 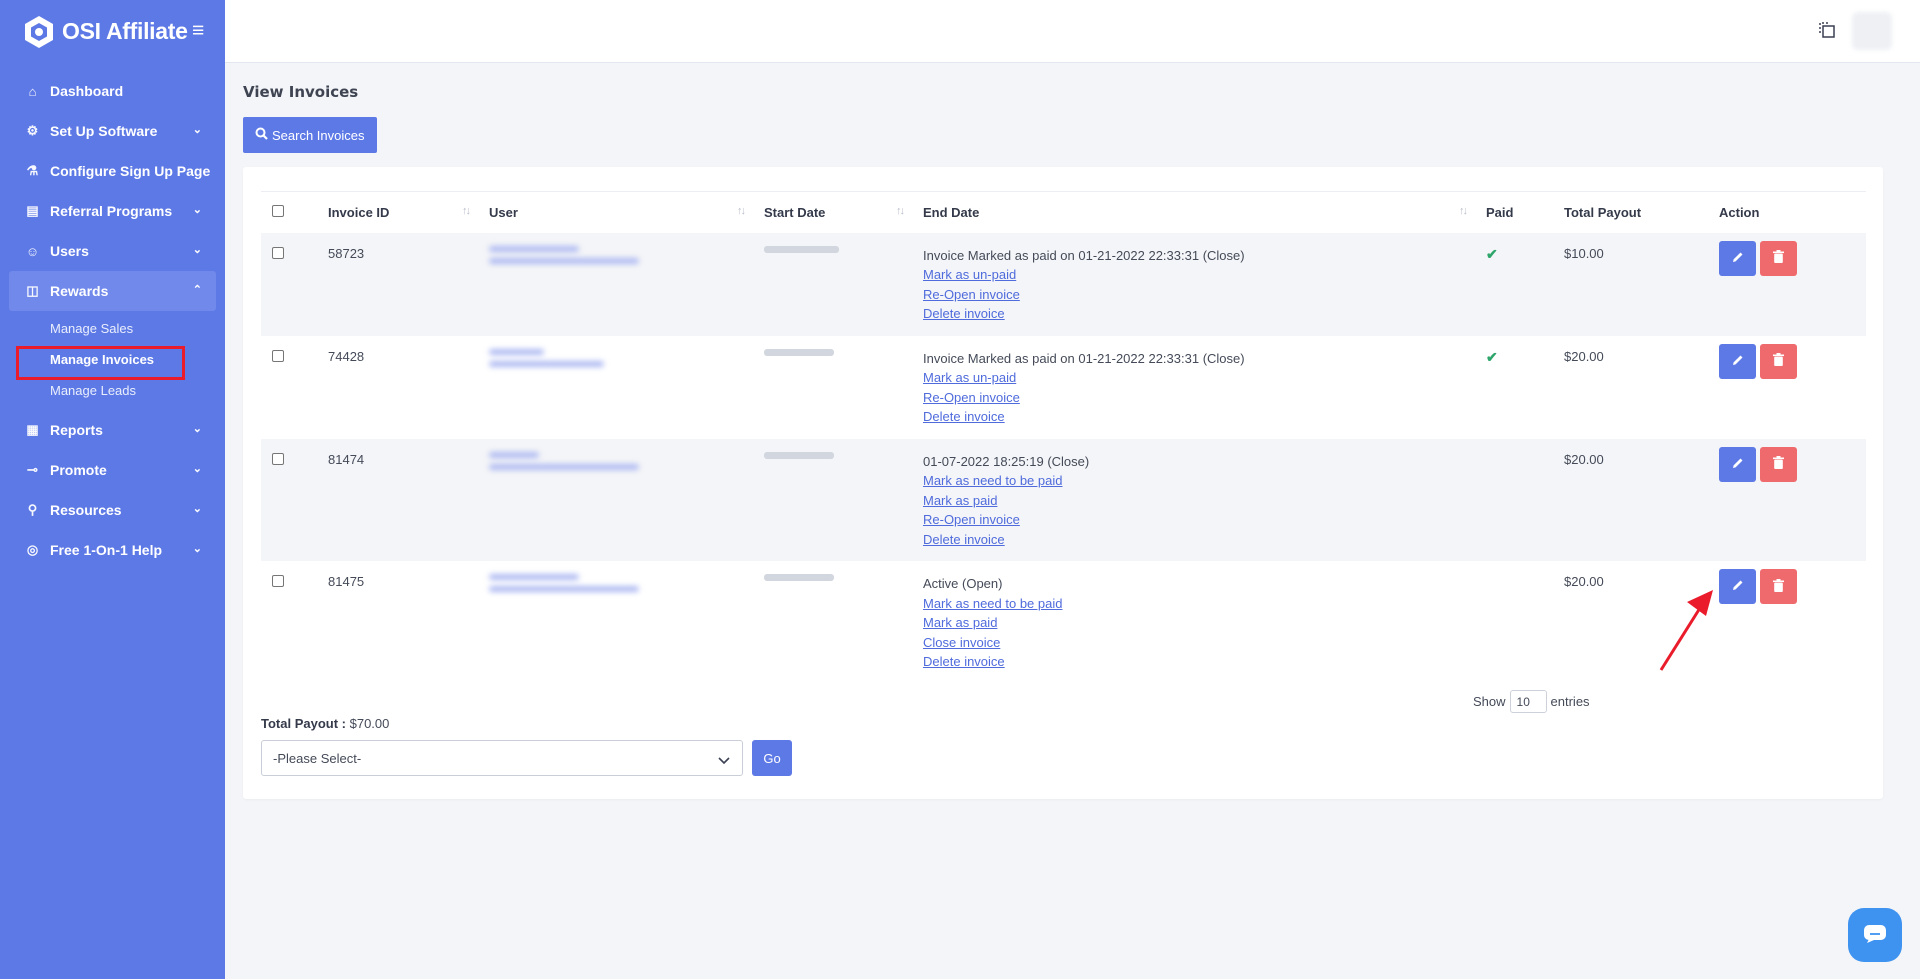 I want to click on search-invoices-button: Search Invoices, so click(x=310, y=135).